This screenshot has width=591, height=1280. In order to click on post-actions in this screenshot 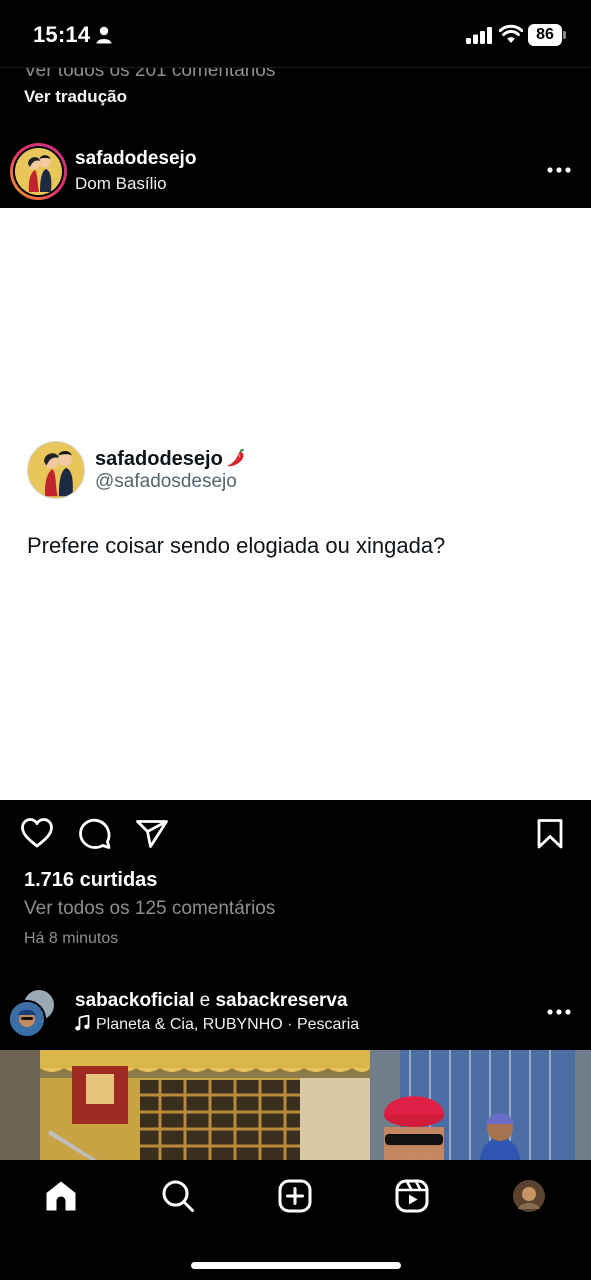, I will do `click(295, 835)`.